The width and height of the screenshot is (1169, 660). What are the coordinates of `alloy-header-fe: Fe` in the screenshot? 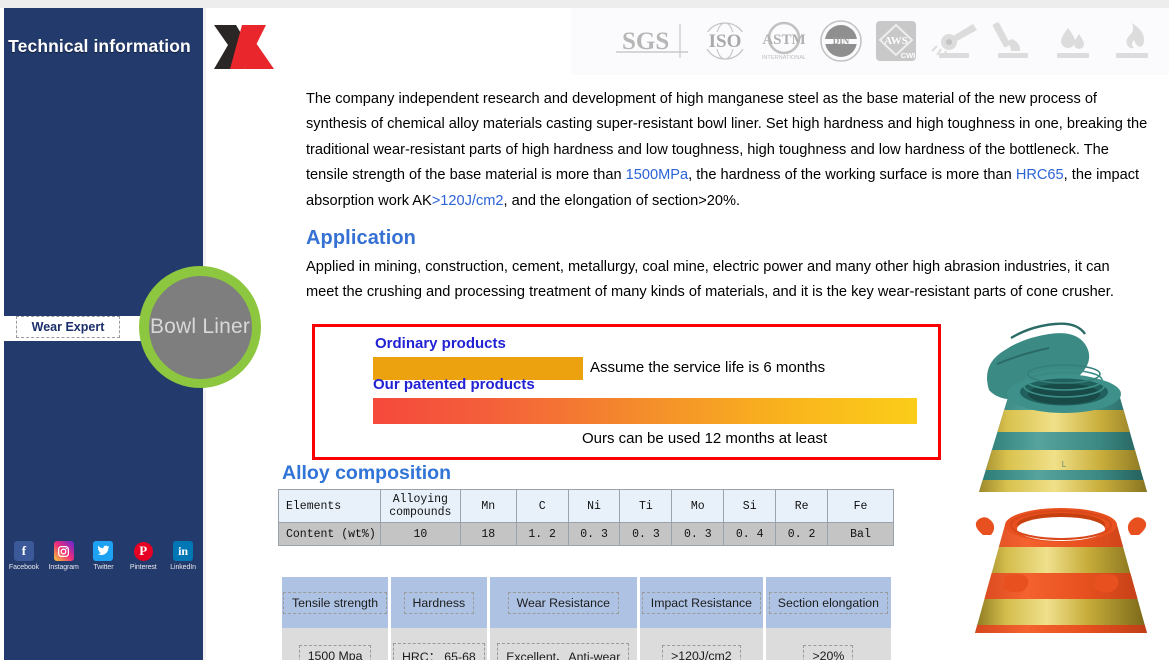 It's located at (860, 506).